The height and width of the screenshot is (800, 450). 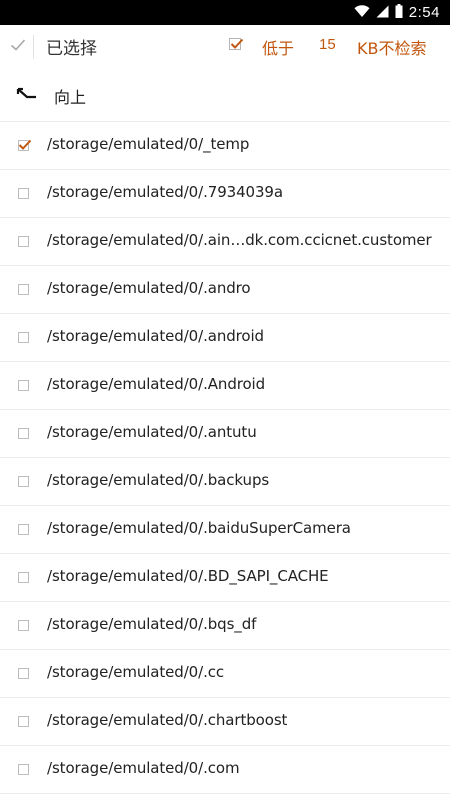 What do you see at coordinates (424, 12) in the screenshot?
I see `status-time: 2:54` at bounding box center [424, 12].